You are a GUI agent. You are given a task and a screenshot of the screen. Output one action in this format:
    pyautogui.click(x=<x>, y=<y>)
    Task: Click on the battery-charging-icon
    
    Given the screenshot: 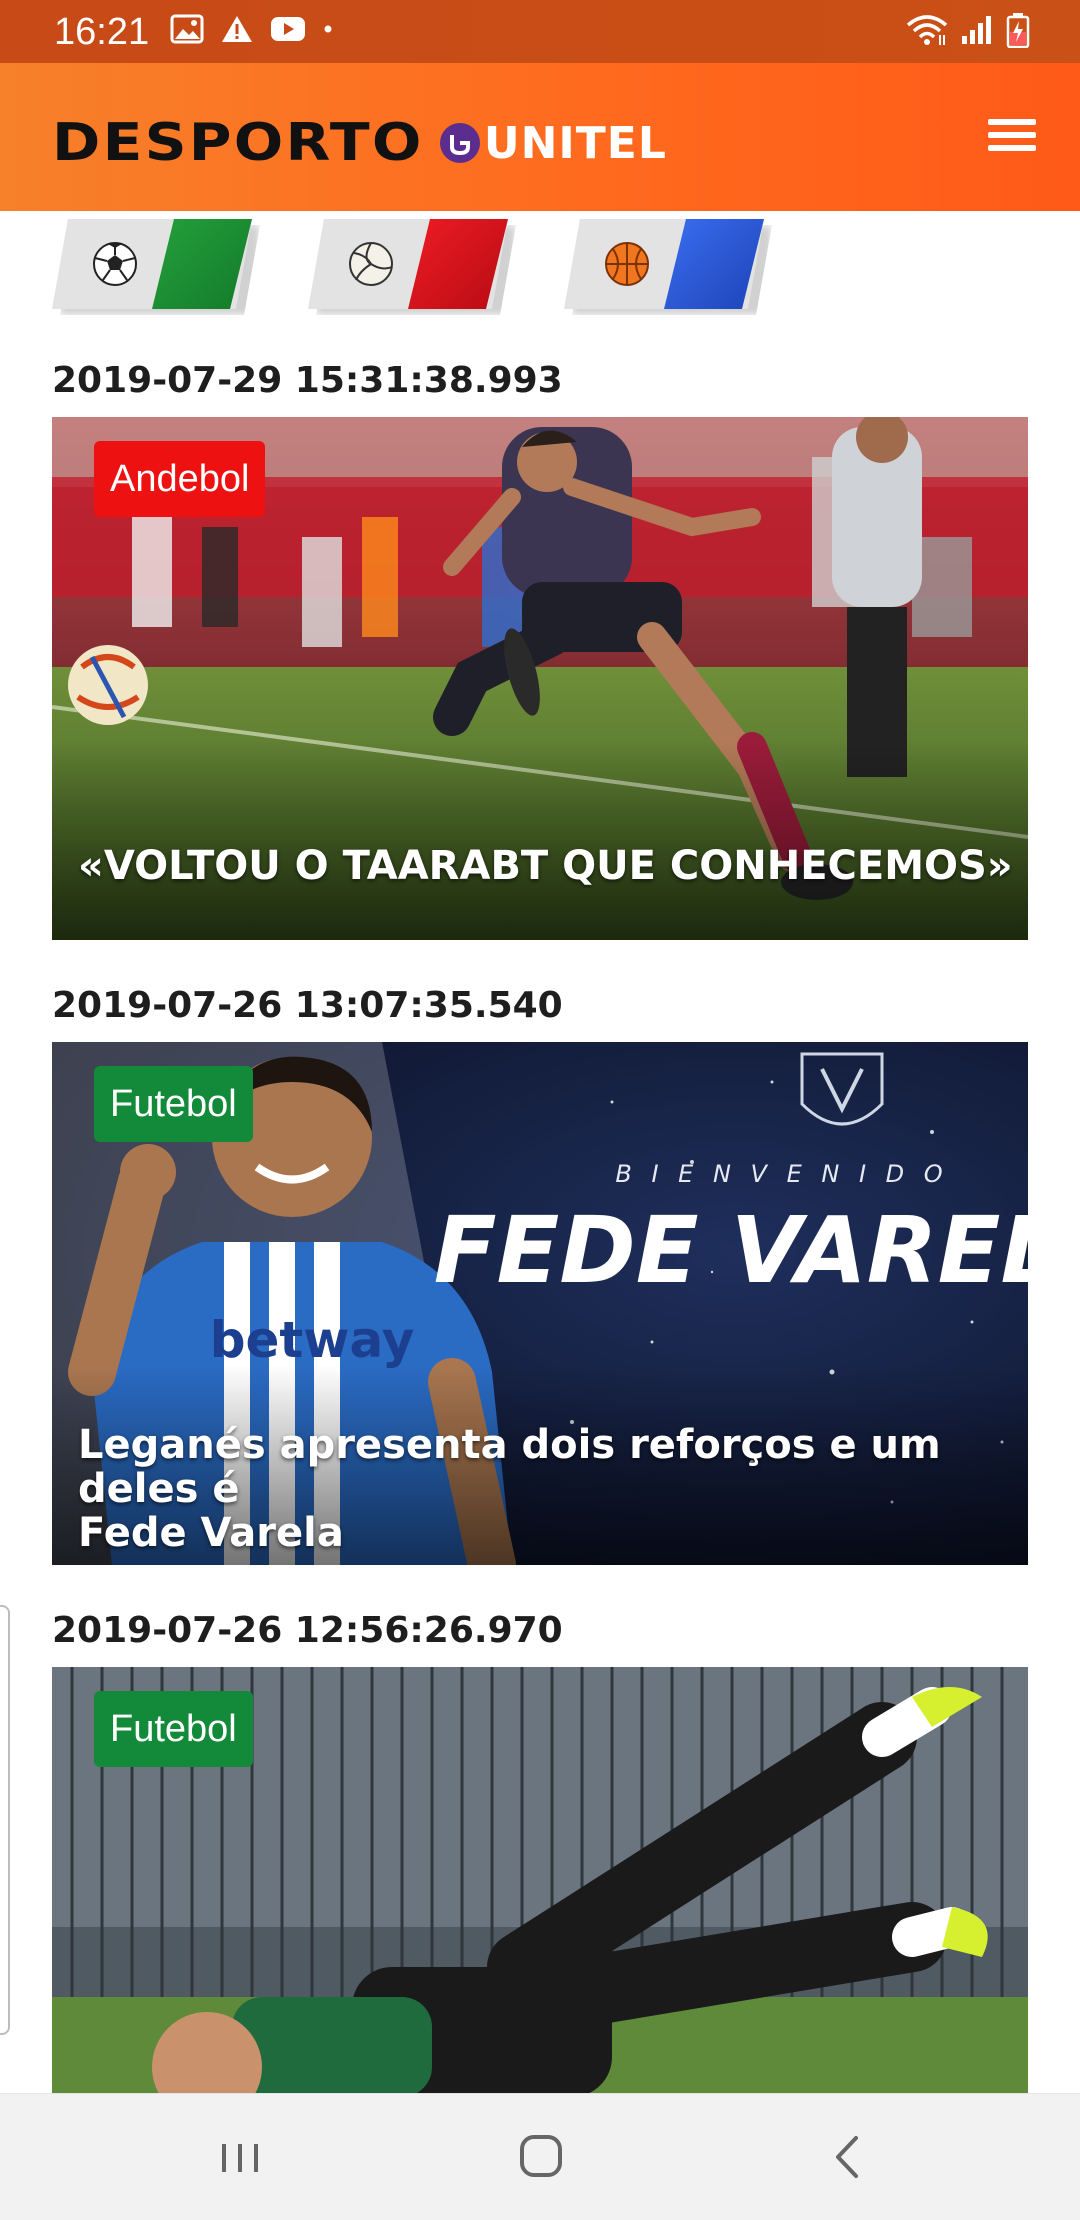 What is the action you would take?
    pyautogui.click(x=1018, y=30)
    